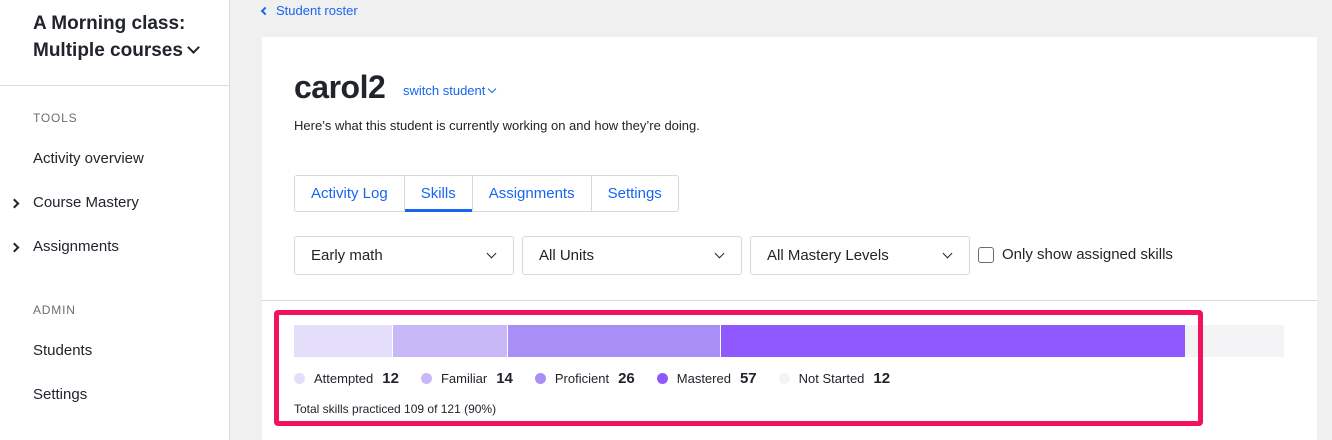  What do you see at coordinates (532, 193) in the screenshot?
I see `tab-assignments: Assignments` at bounding box center [532, 193].